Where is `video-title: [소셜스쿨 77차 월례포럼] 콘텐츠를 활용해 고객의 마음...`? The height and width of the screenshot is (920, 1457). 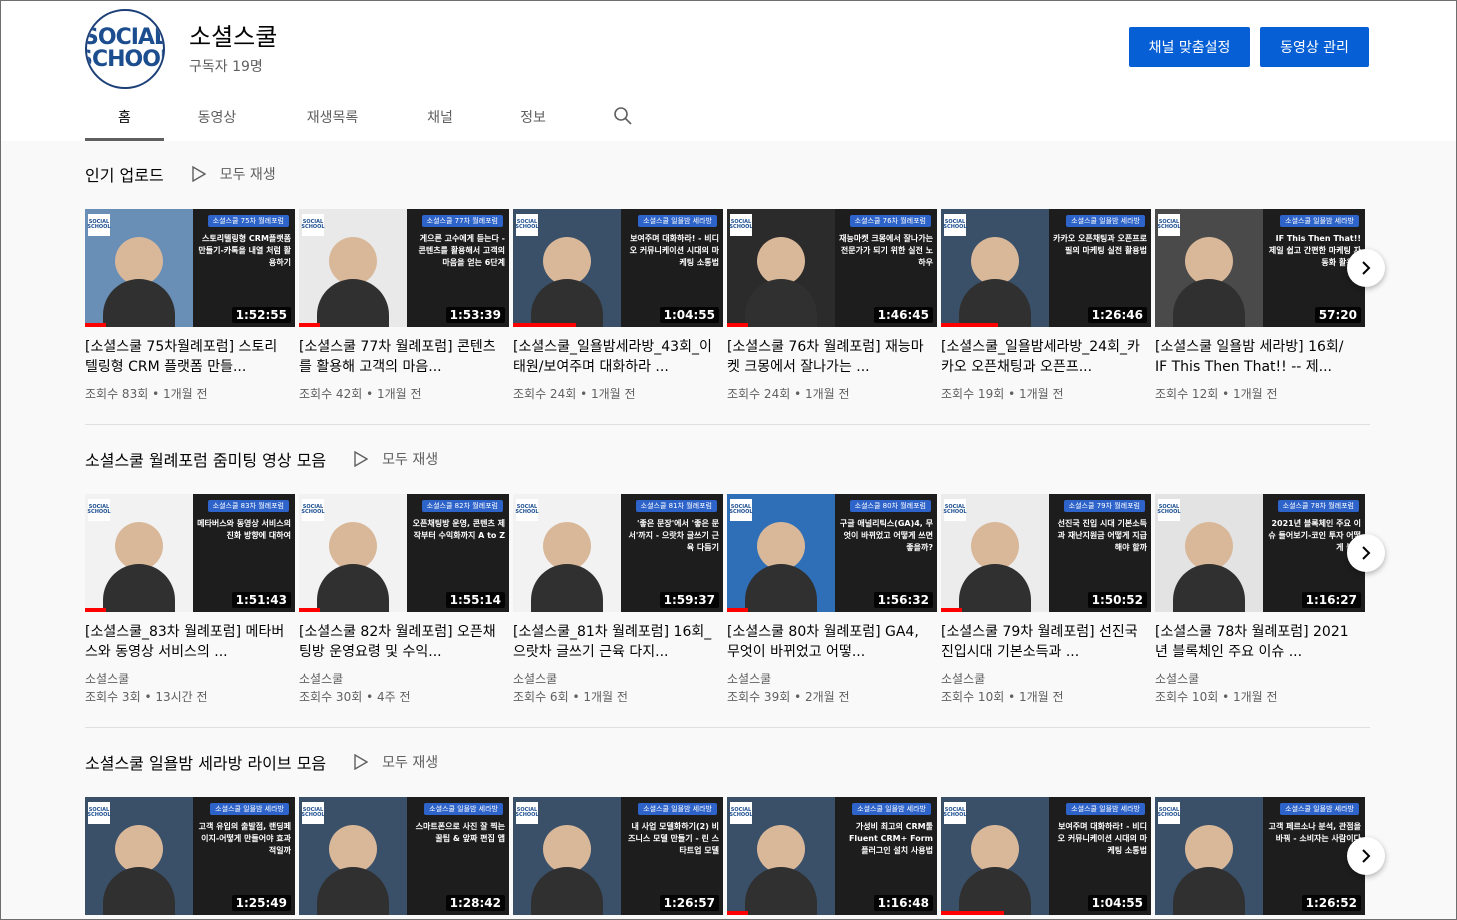 video-title: [소셜스쿨 77차 월례포럼] 콘텐츠를 활용해 고객의 마음... is located at coordinates (399, 357).